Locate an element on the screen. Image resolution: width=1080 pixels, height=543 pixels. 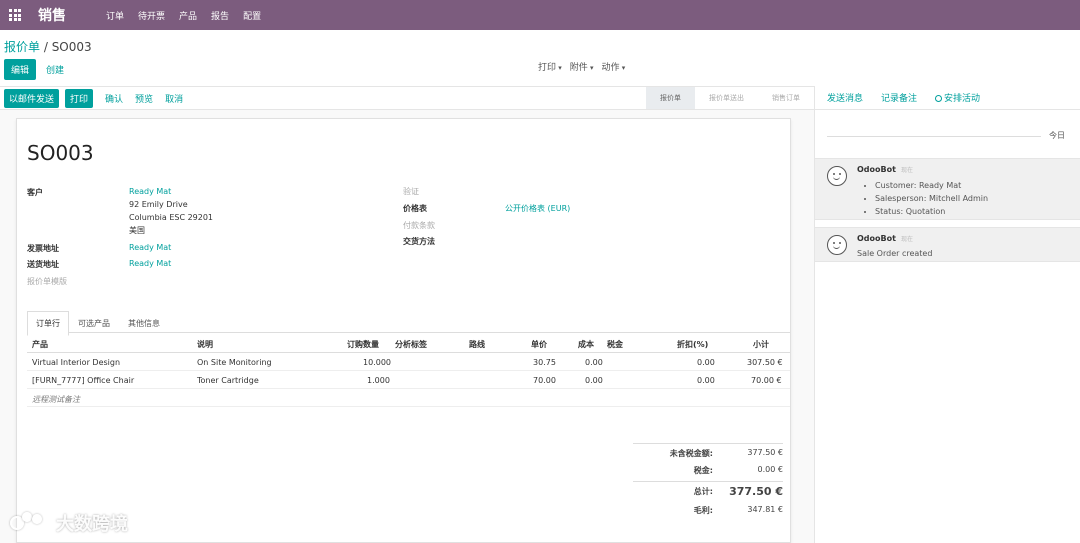
apps-menu-icon is located at coordinates (15, 15).